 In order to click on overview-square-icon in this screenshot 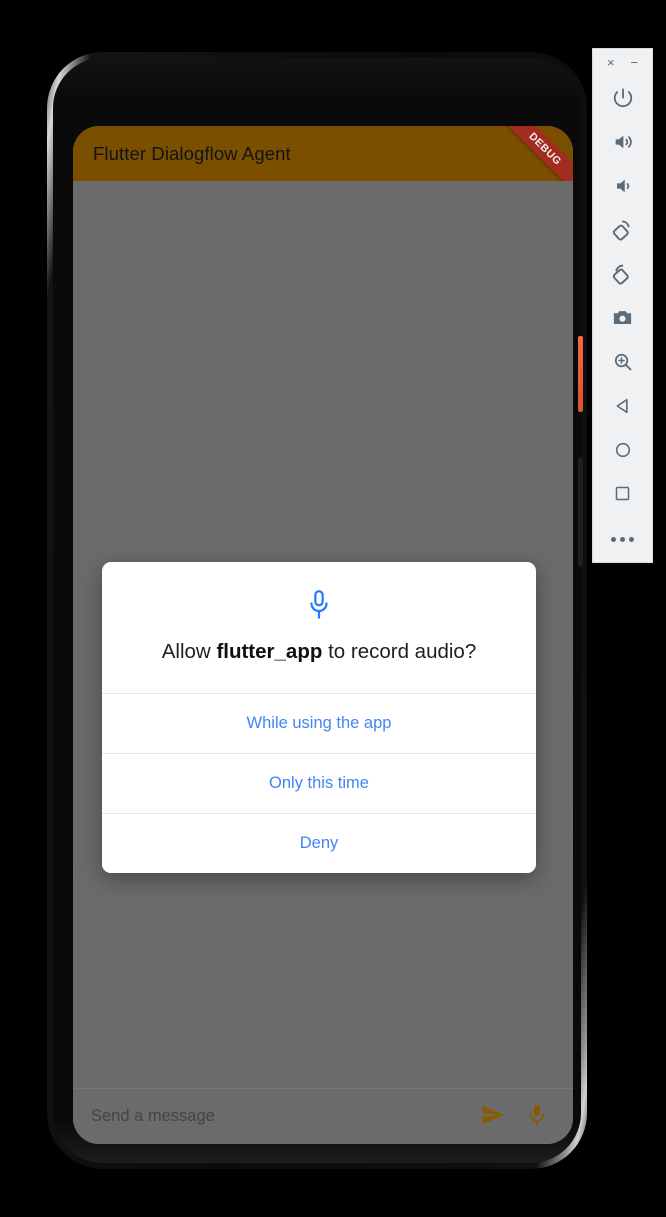, I will do `click(622, 495)`.